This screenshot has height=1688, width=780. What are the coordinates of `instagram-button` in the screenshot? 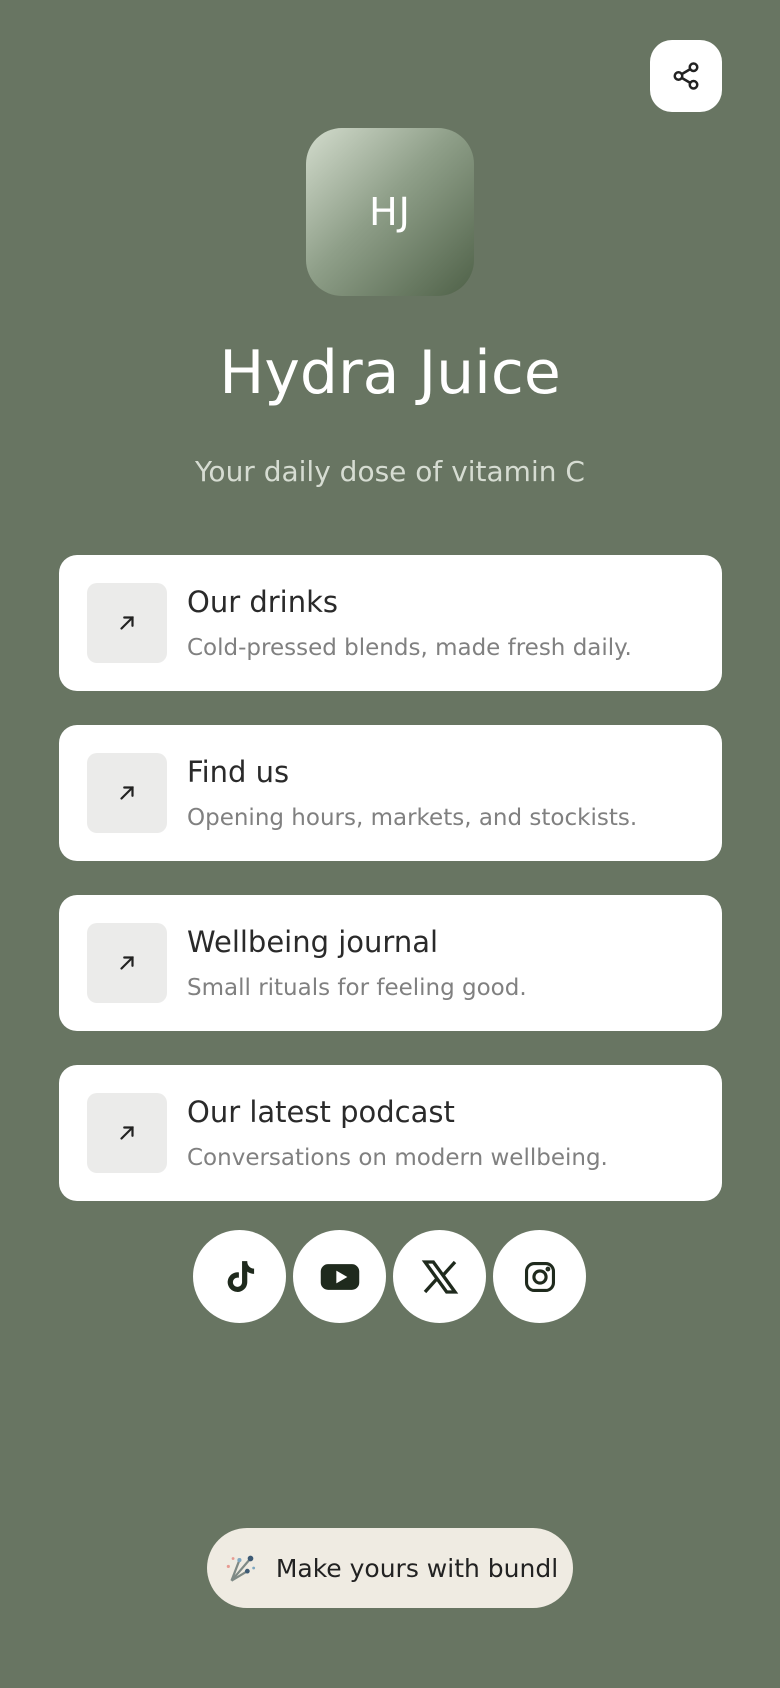 It's located at (539, 1276).